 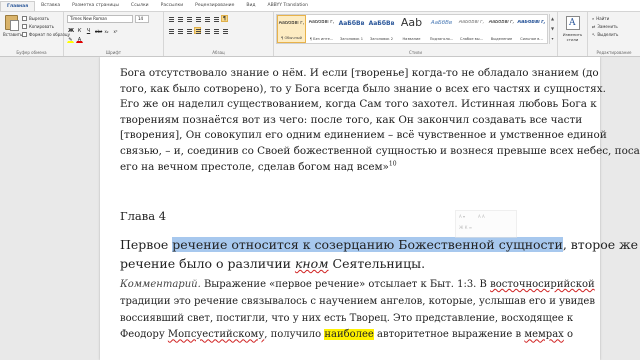 What do you see at coordinates (207, 263) in the screenshot?
I see `text-run: речение было о различии` at bounding box center [207, 263].